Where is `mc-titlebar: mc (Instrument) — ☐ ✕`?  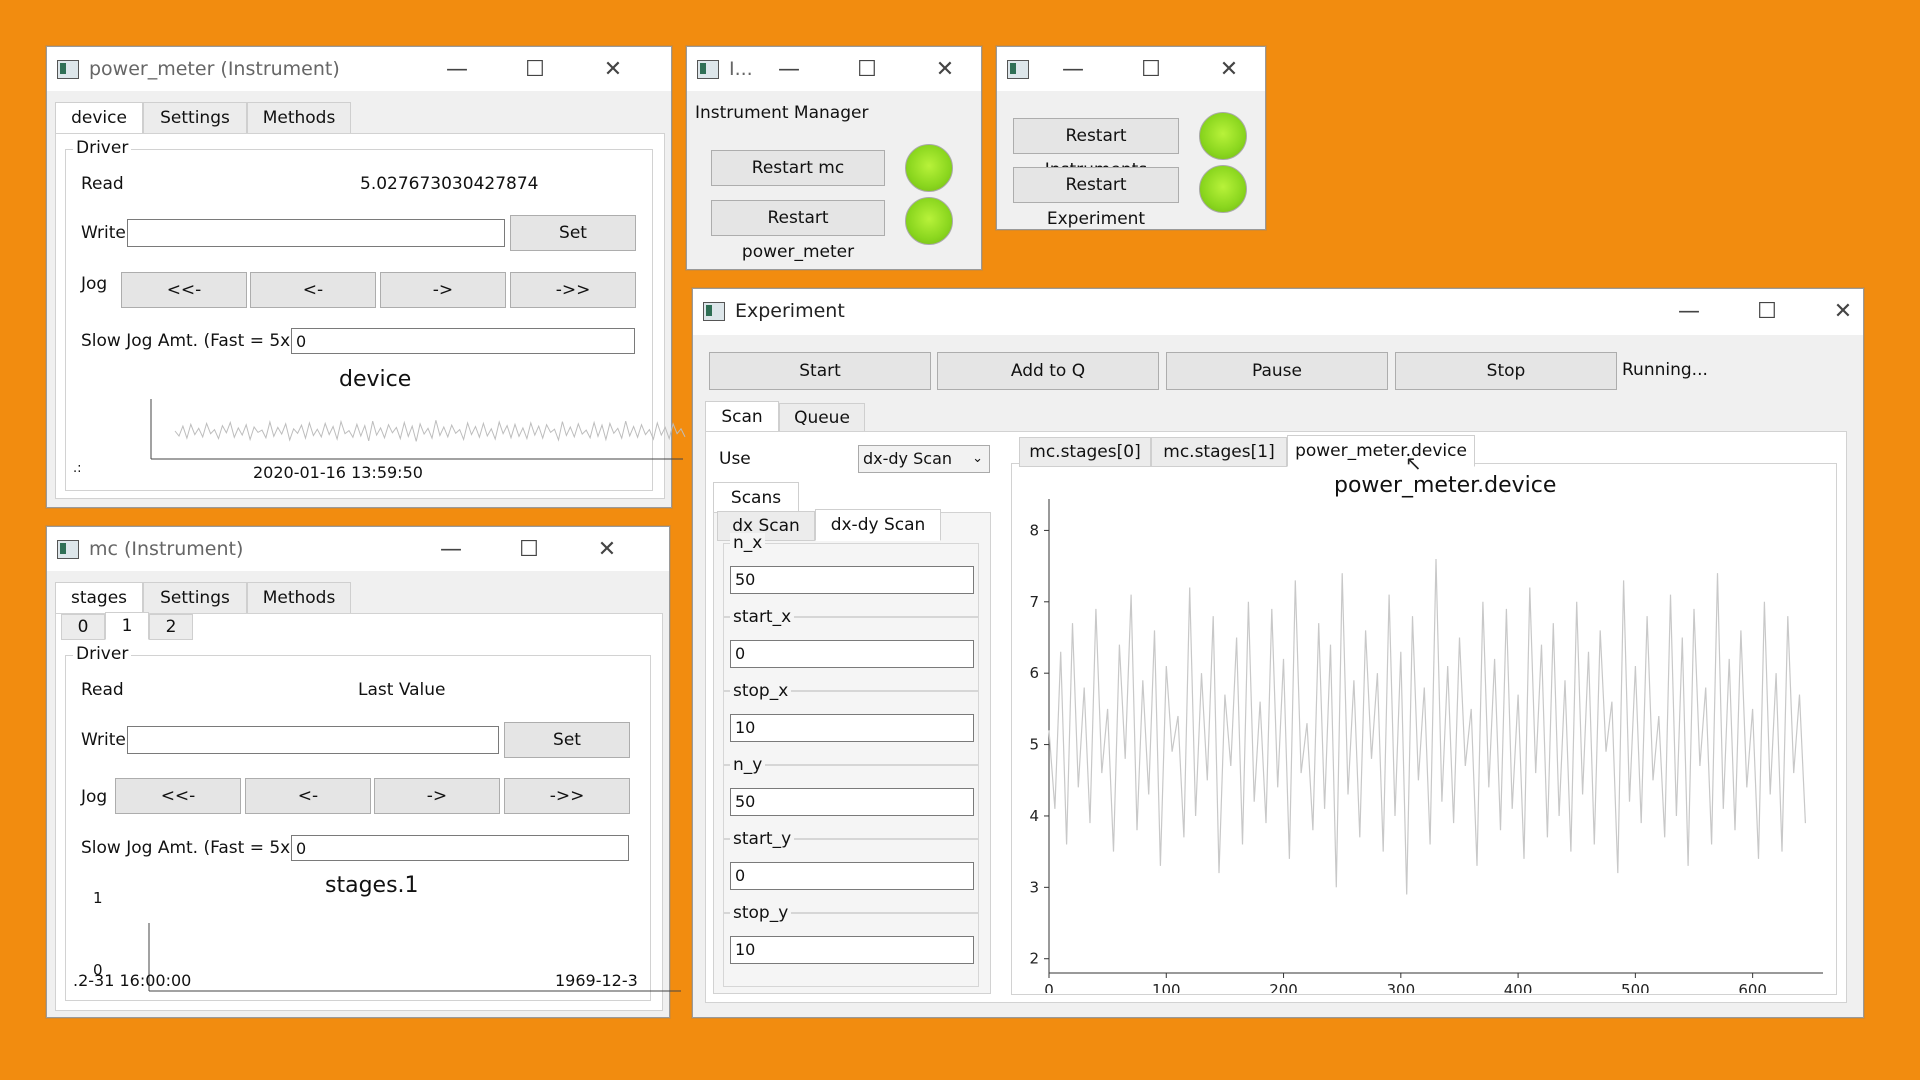
mc-titlebar: mc (Instrument) — ☐ ✕ is located at coordinates (358, 549).